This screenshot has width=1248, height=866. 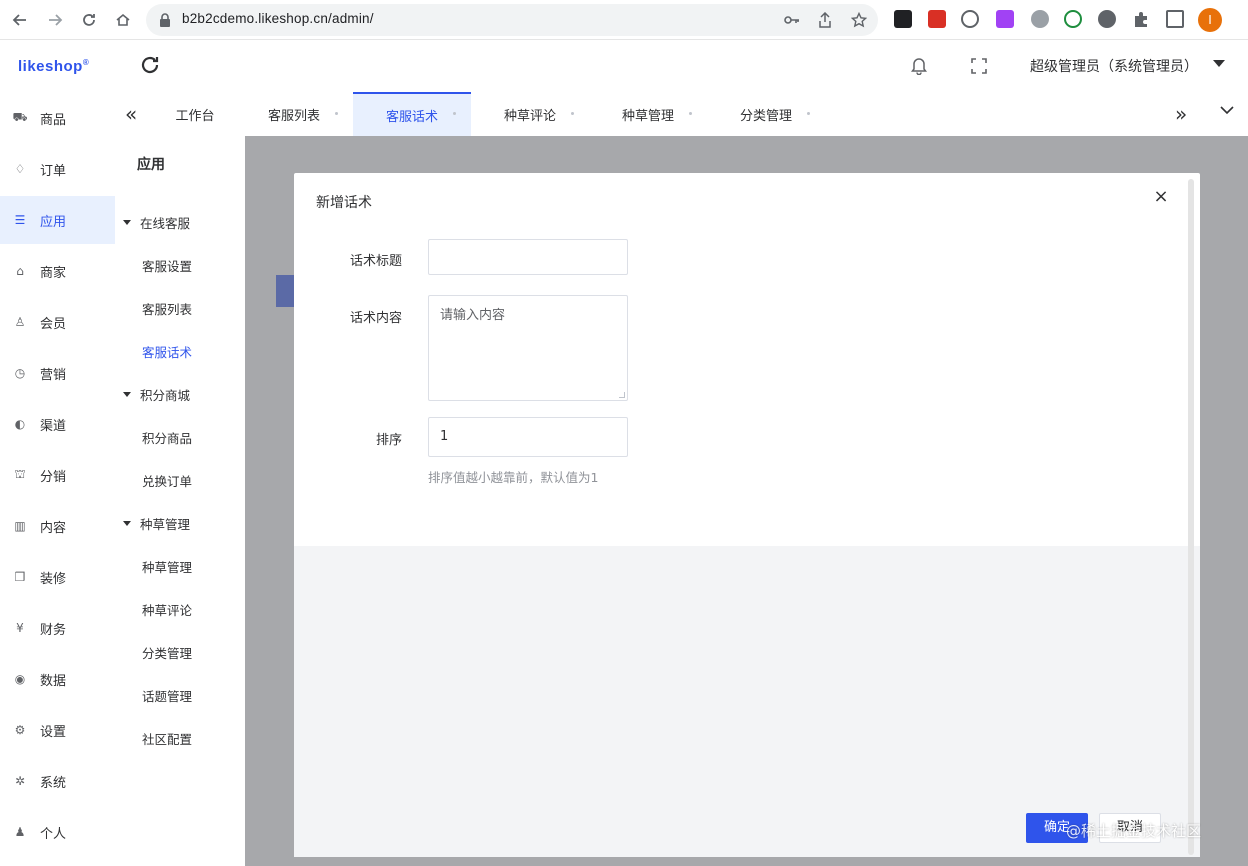 What do you see at coordinates (53, 66) in the screenshot?
I see `app-logo: likeshop®` at bounding box center [53, 66].